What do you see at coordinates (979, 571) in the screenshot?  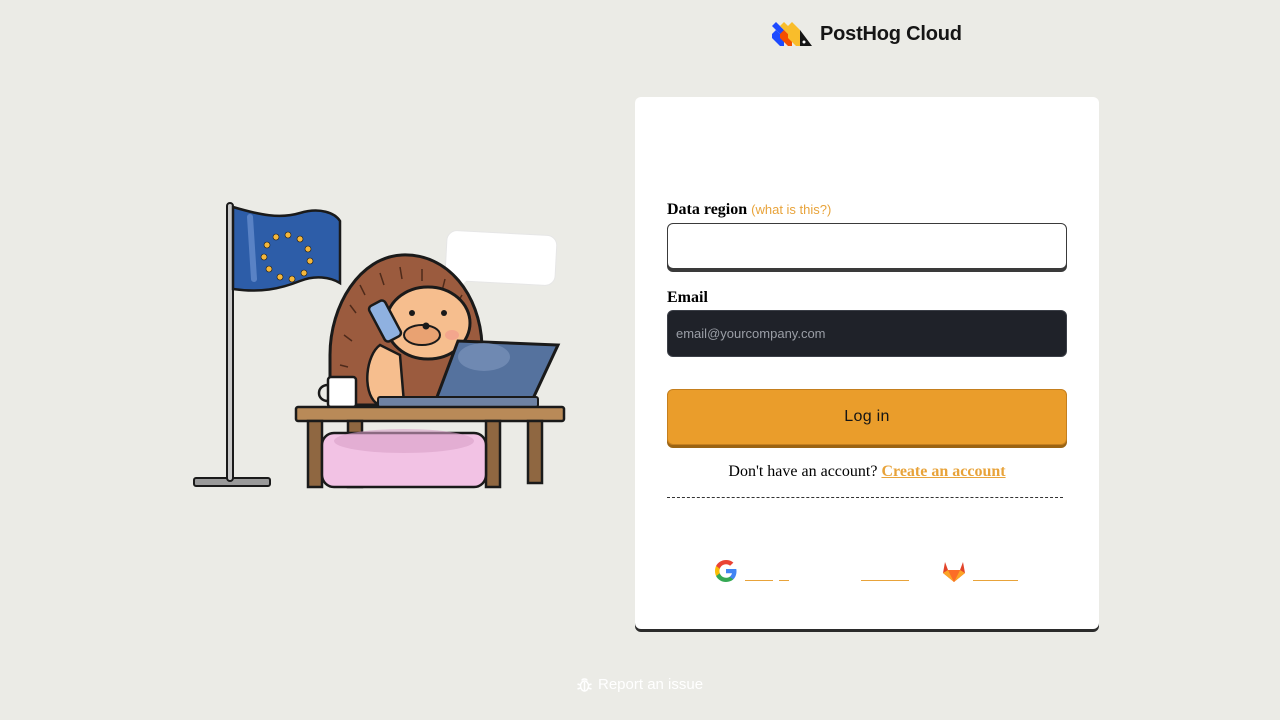 I see `gitlab-sso-button` at bounding box center [979, 571].